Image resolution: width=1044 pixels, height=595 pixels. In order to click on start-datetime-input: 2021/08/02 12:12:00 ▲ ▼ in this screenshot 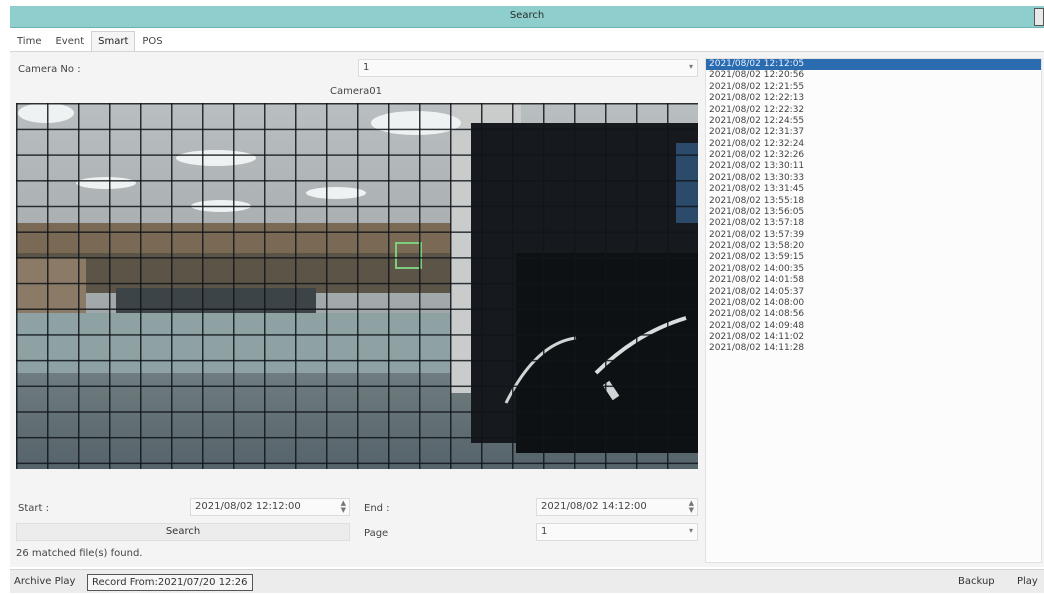, I will do `click(270, 507)`.